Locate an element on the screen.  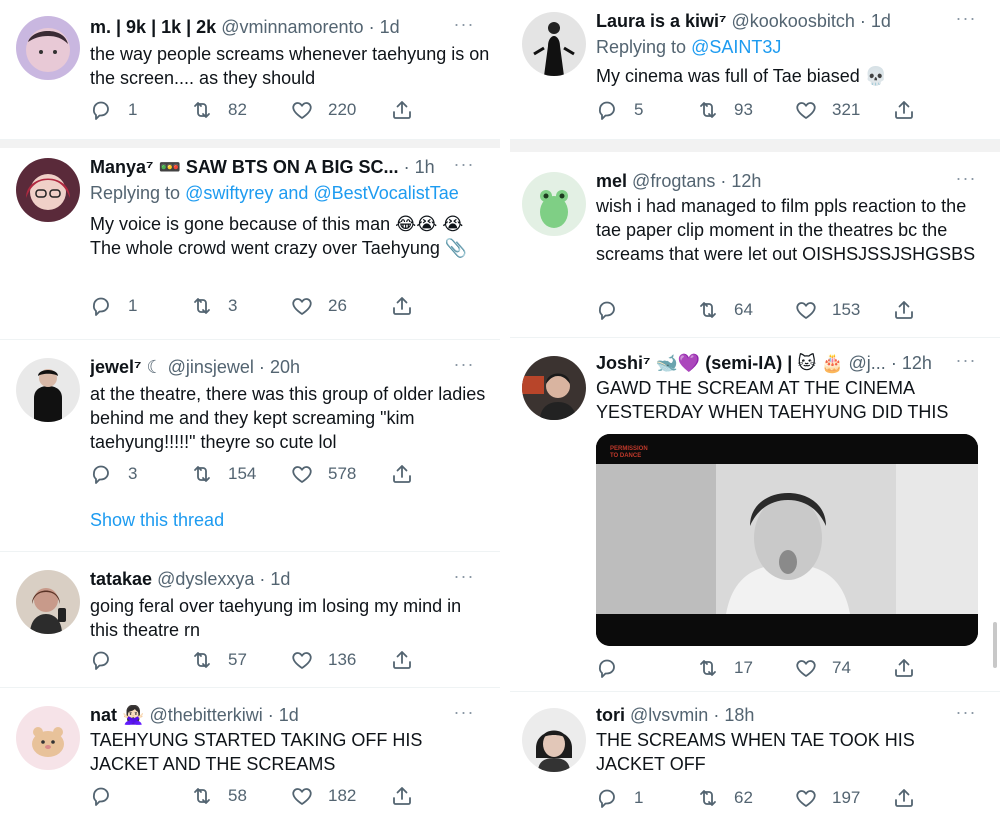
share-icon is located at coordinates (904, 798).